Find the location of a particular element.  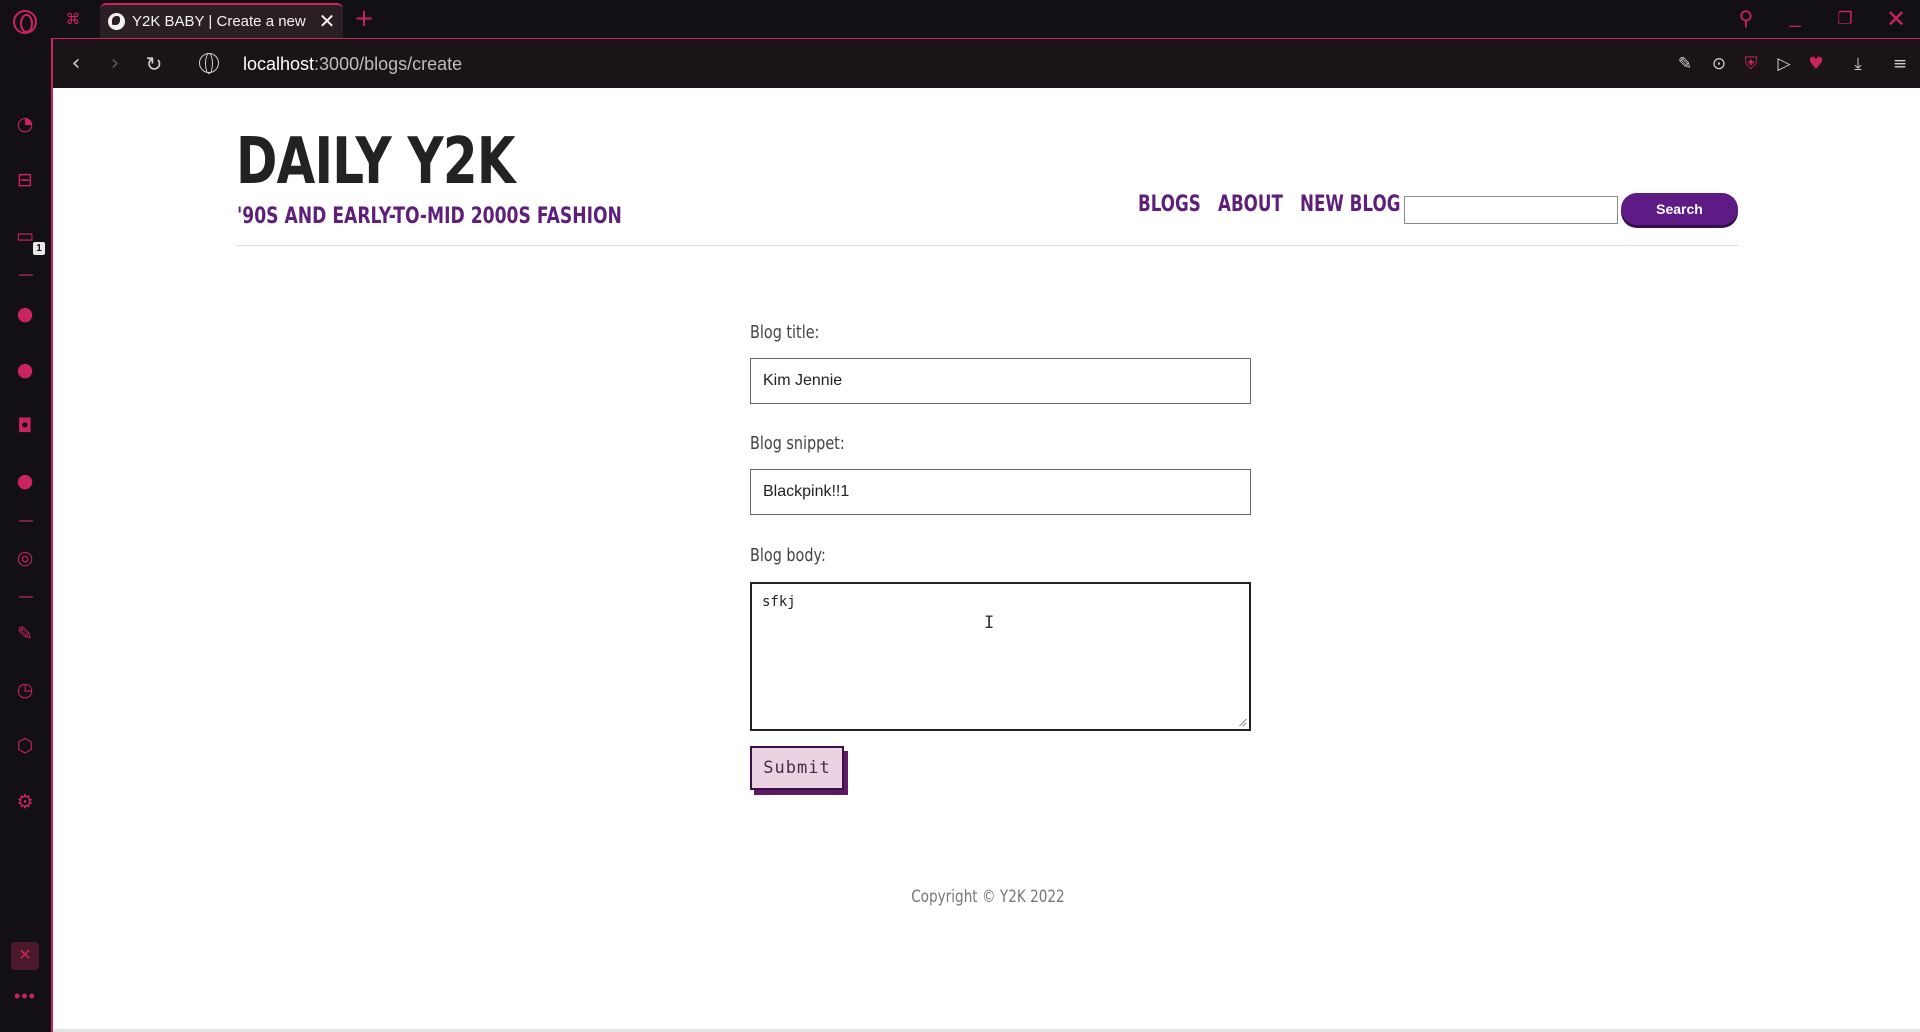

url-path: :3000/blogs/create is located at coordinates (388, 64).